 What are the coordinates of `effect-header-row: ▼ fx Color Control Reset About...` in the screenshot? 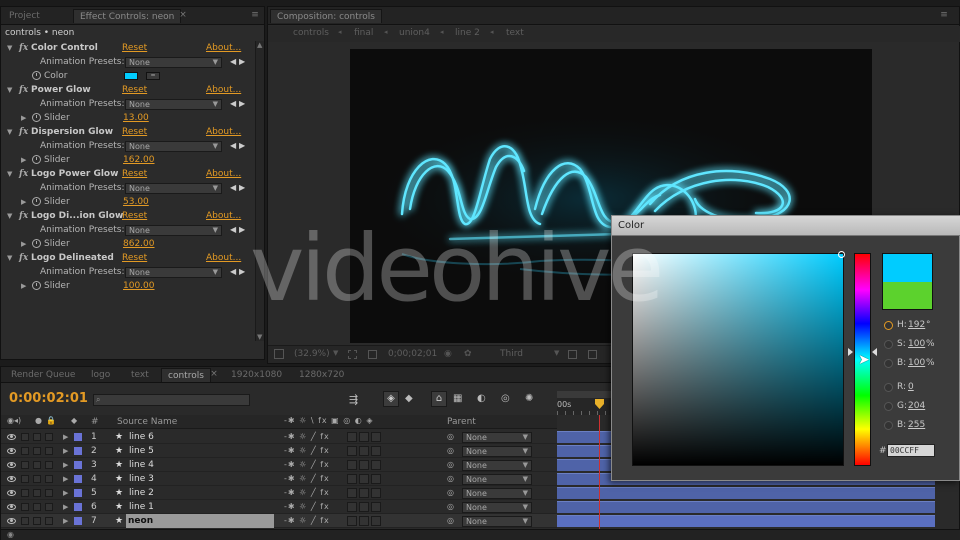 It's located at (126, 48).